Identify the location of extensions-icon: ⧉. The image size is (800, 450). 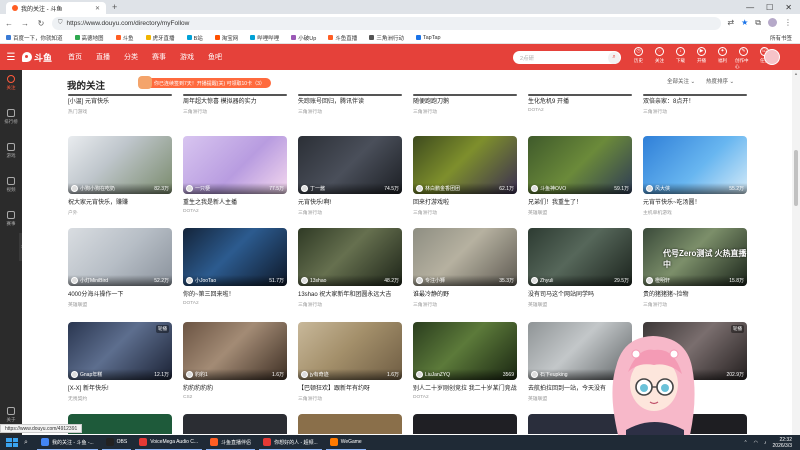
(758, 23).